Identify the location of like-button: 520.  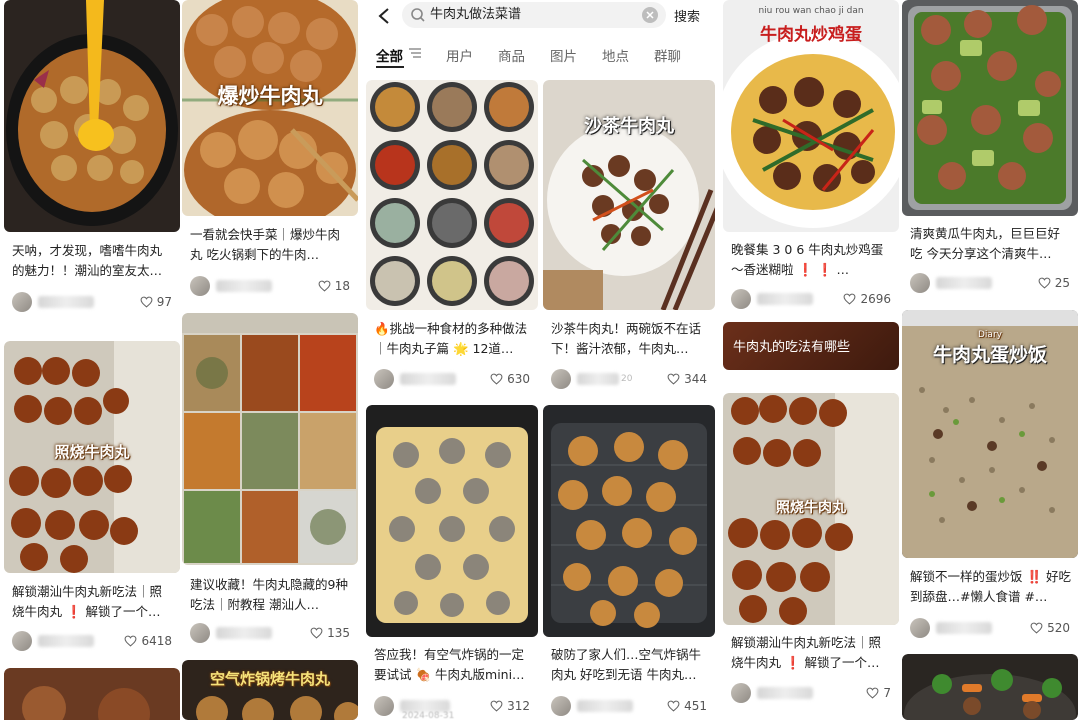
(1050, 628).